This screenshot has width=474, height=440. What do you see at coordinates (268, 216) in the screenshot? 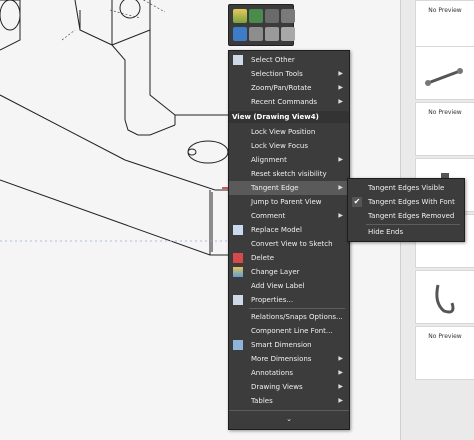
I see `menu-item-label: Comment` at bounding box center [268, 216].